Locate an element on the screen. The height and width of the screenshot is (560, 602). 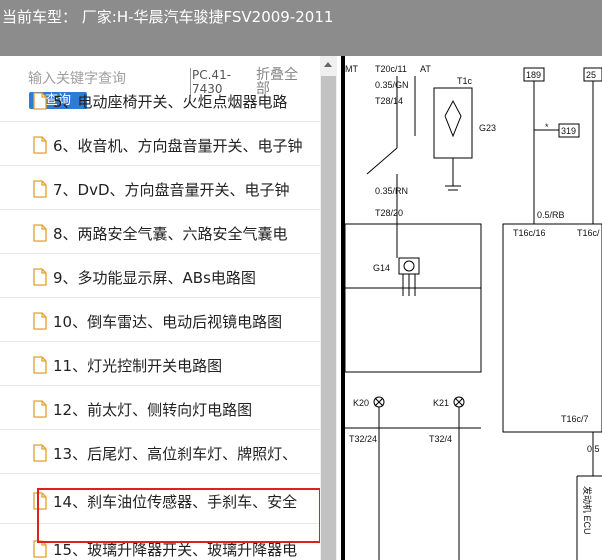
label-t16c16: T16c/16 is located at coordinates (529, 233).